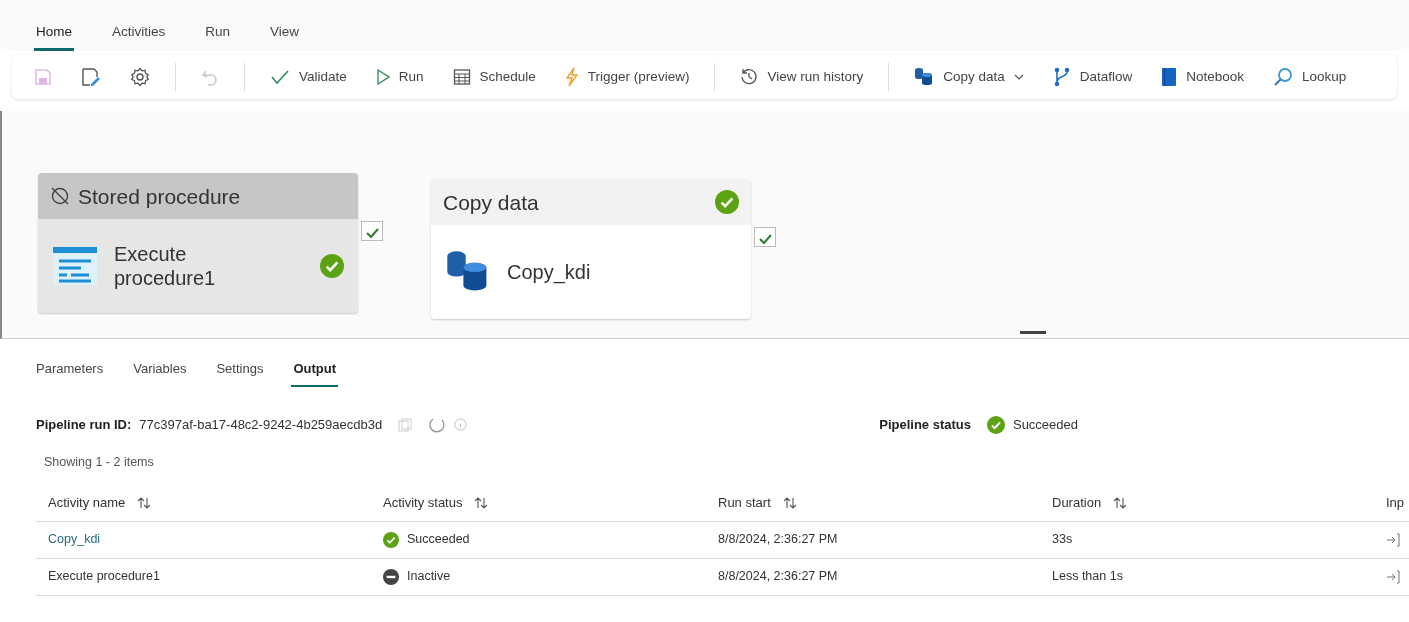 The height and width of the screenshot is (622, 1409). What do you see at coordinates (924, 77) in the screenshot?
I see `database-icon` at bounding box center [924, 77].